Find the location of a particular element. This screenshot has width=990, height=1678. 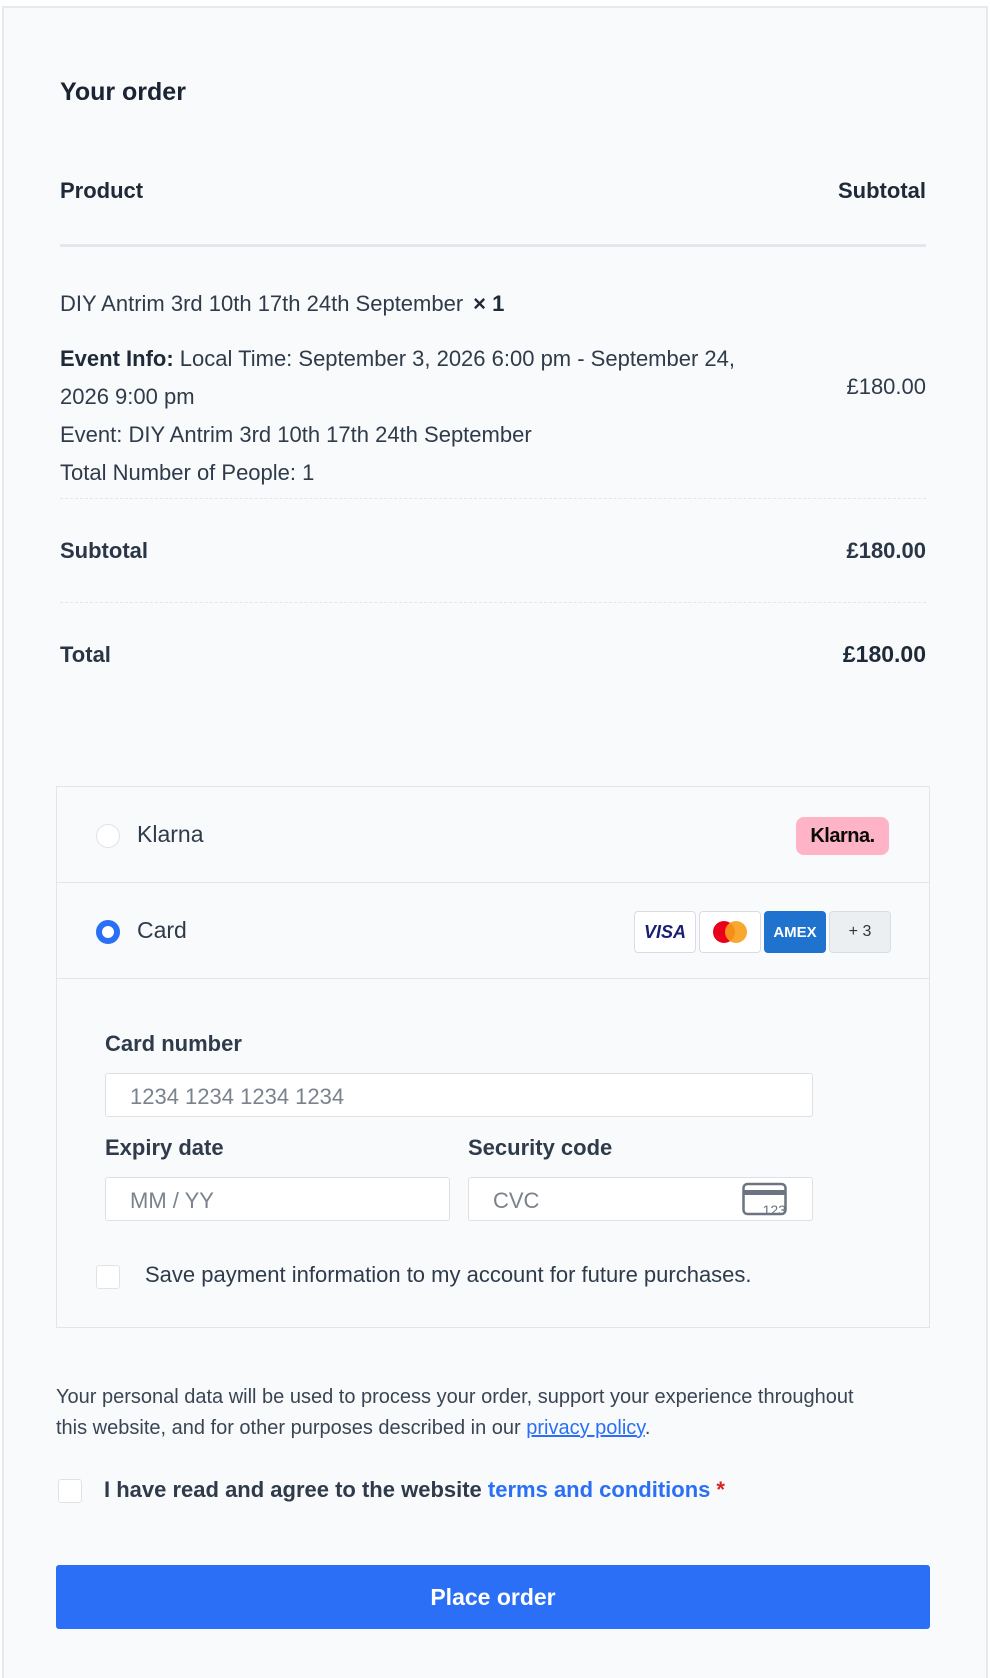

more-brands-badge: + 3 is located at coordinates (860, 932).